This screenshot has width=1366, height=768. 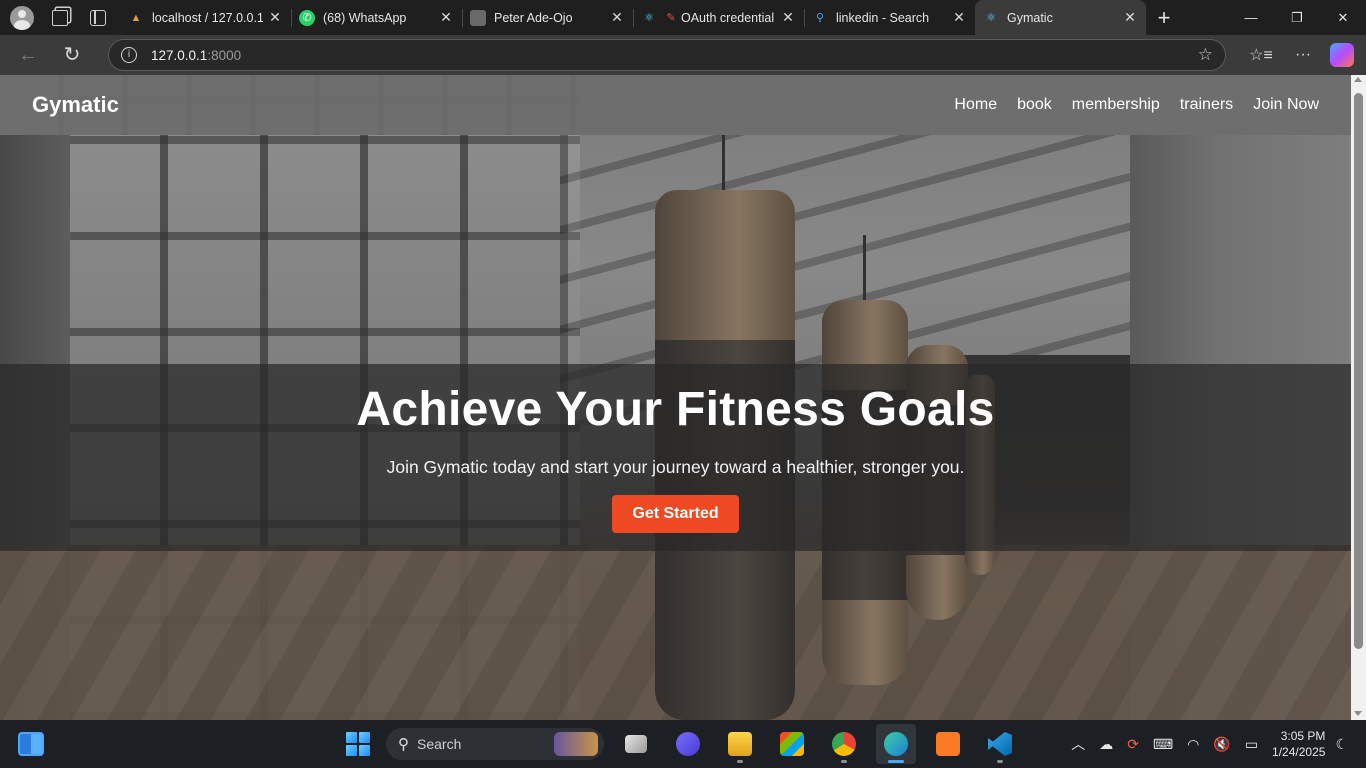 I want to click on vertical-tabs-icon, so click(x=98, y=17).